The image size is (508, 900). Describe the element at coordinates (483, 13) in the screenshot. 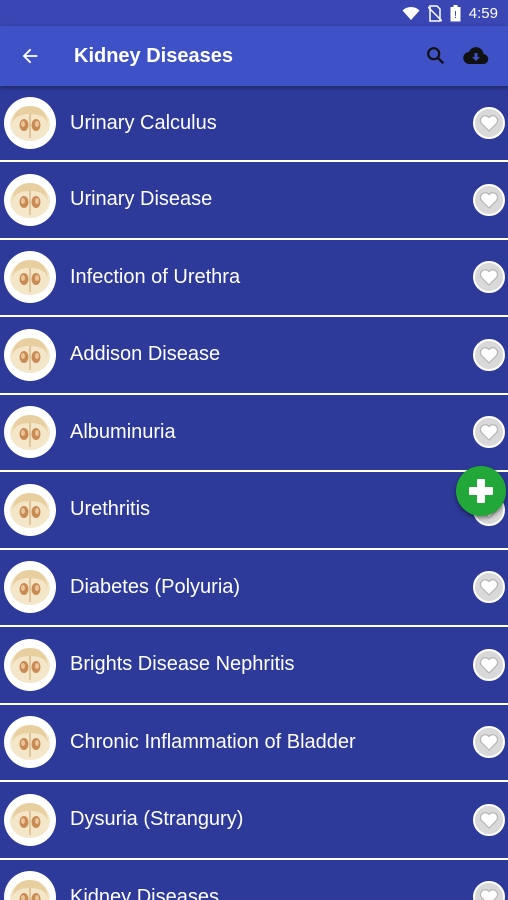

I see `status-time: 4:59` at that location.